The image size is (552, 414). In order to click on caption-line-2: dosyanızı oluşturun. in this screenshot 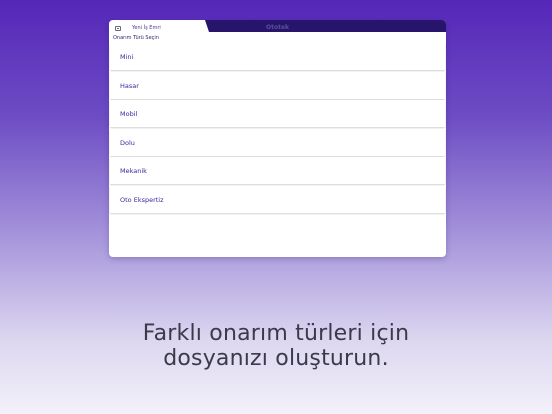, I will do `click(276, 358)`.